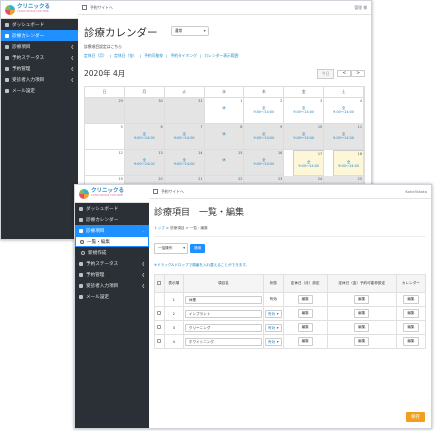  What do you see at coordinates (125, 55) in the screenshot?
I see `settings-link: 定休日（金）` at bounding box center [125, 55].